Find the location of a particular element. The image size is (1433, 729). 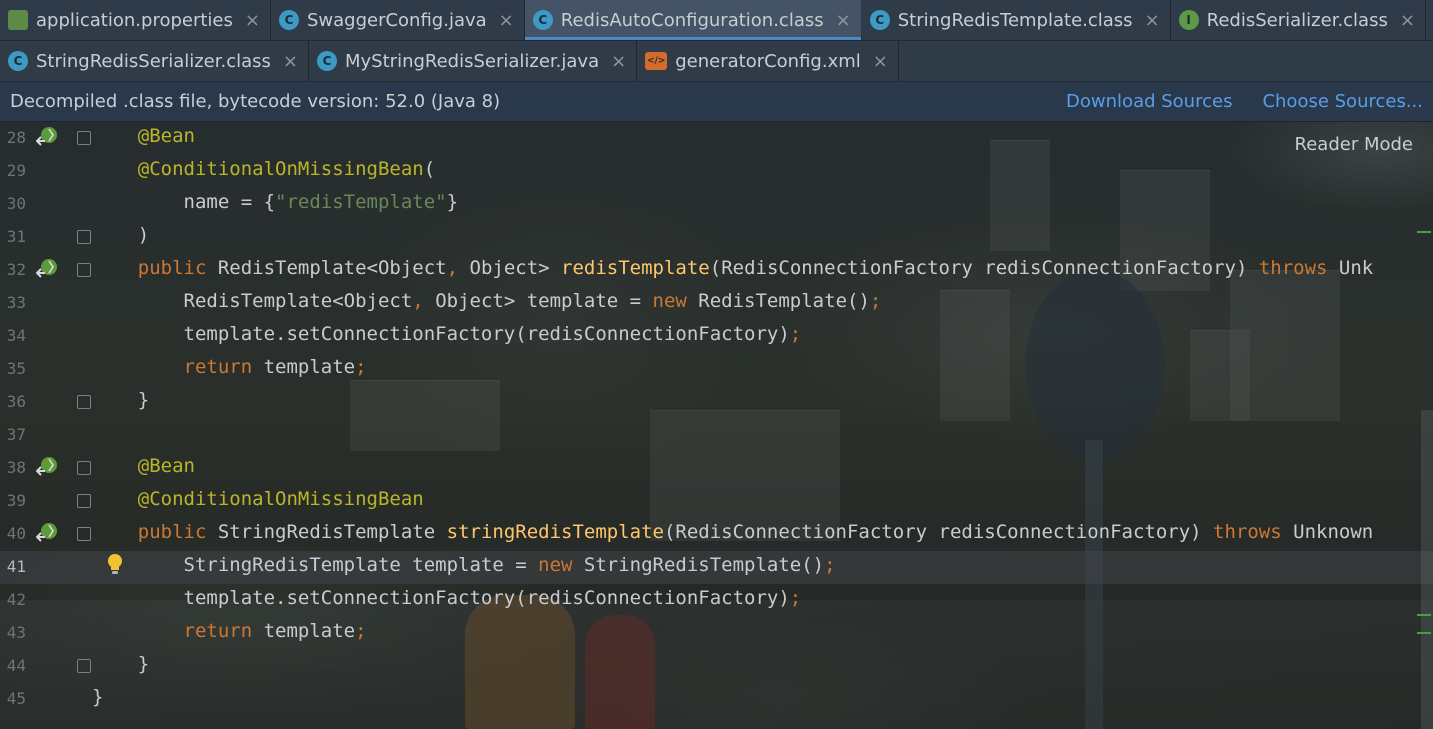

code-token: RedisTemplate() is located at coordinates (784, 301).